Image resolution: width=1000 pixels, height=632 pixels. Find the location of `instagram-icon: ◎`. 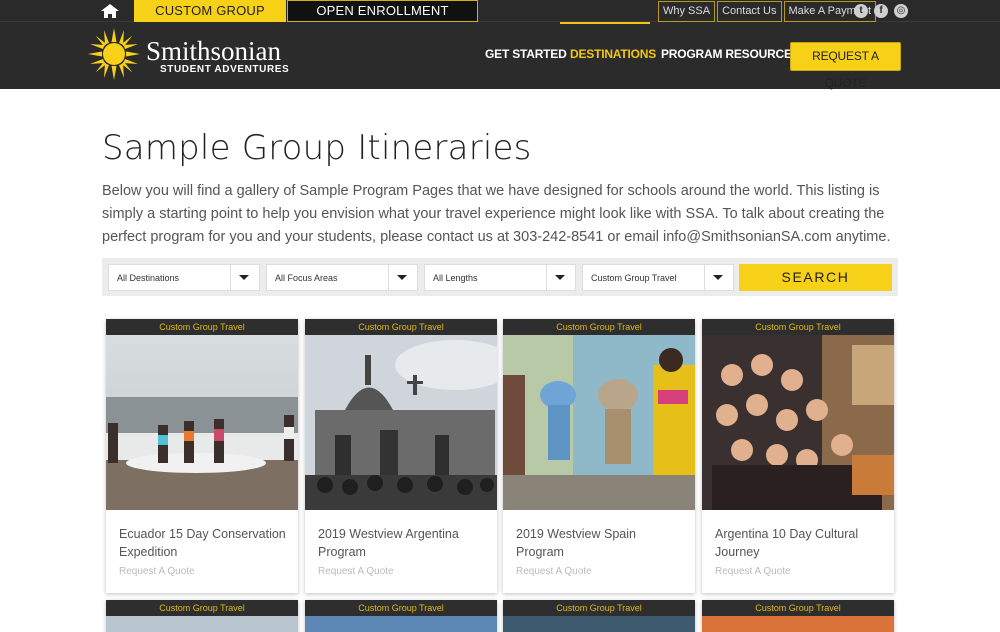

instagram-icon: ◎ is located at coordinates (901, 11).